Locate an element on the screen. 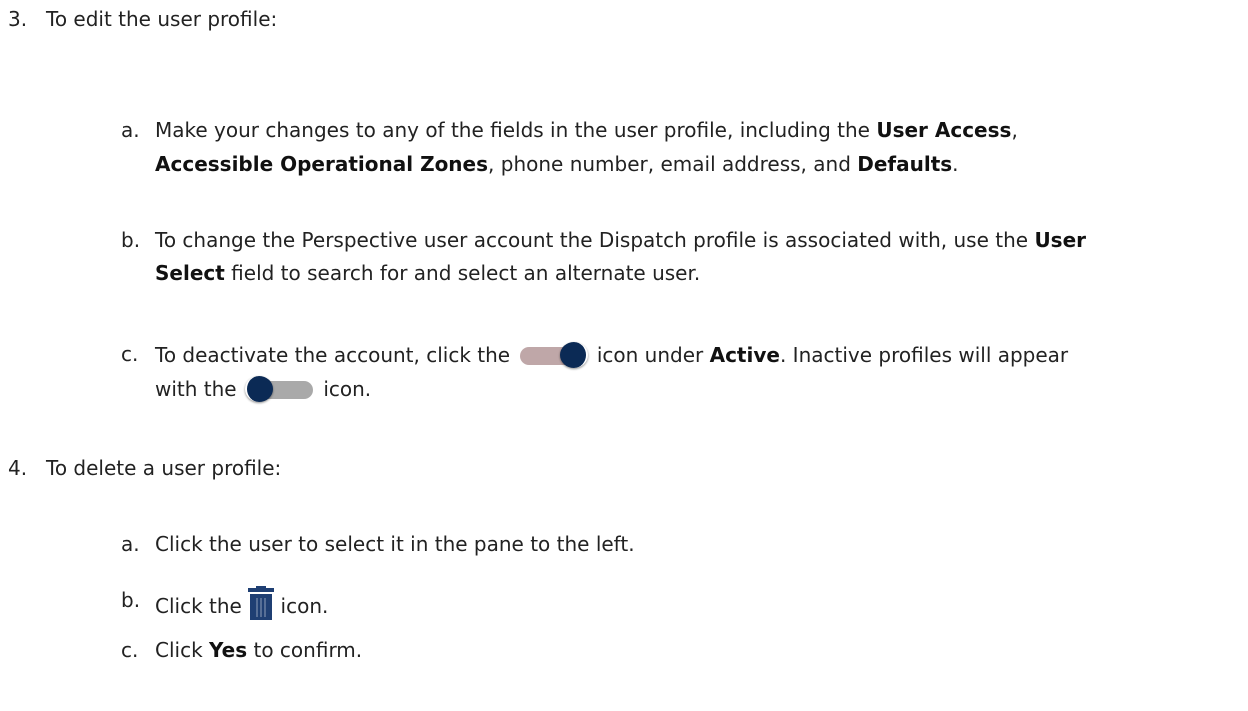 Image resolution: width=1248 pixels, height=711 pixels. toggle-on-icon is located at coordinates (553, 354).